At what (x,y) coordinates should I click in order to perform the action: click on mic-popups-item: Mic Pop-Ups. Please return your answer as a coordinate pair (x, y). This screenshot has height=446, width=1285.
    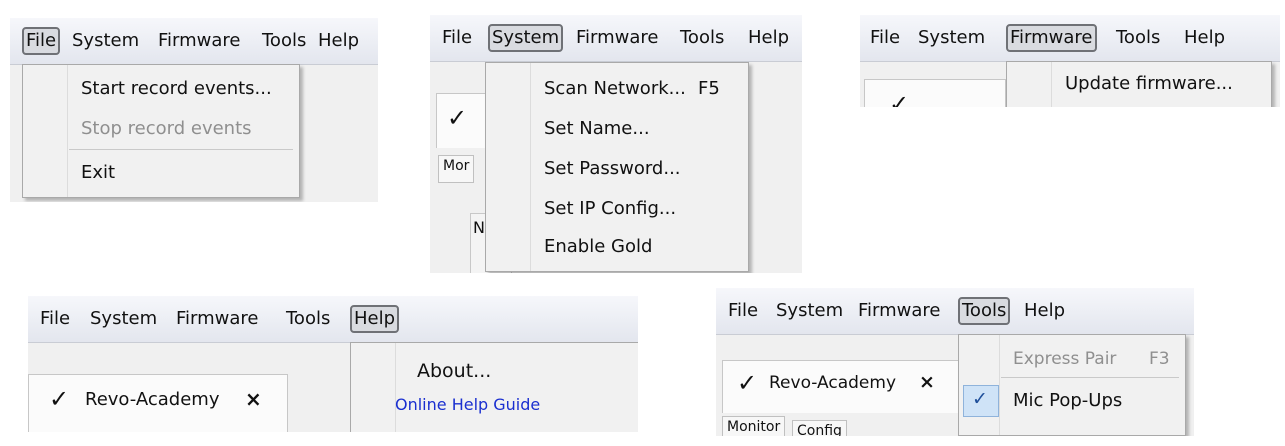
    Looking at the image, I should click on (1067, 401).